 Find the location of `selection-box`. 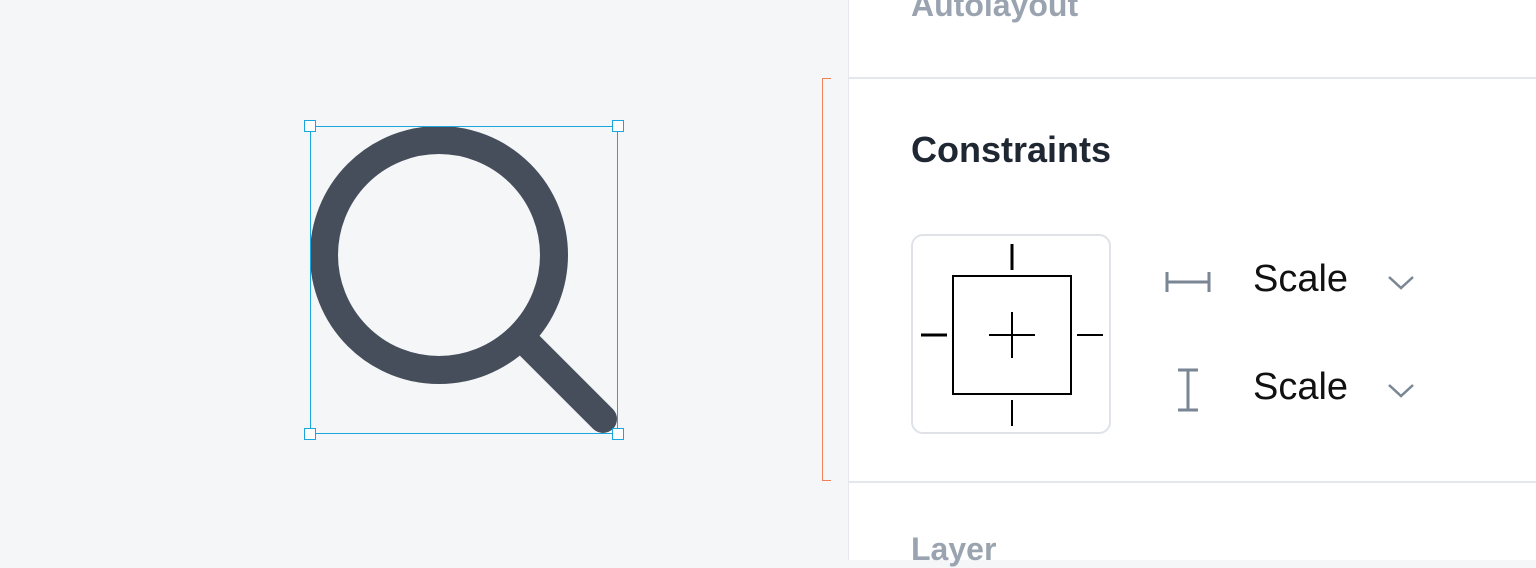

selection-box is located at coordinates (464, 280).